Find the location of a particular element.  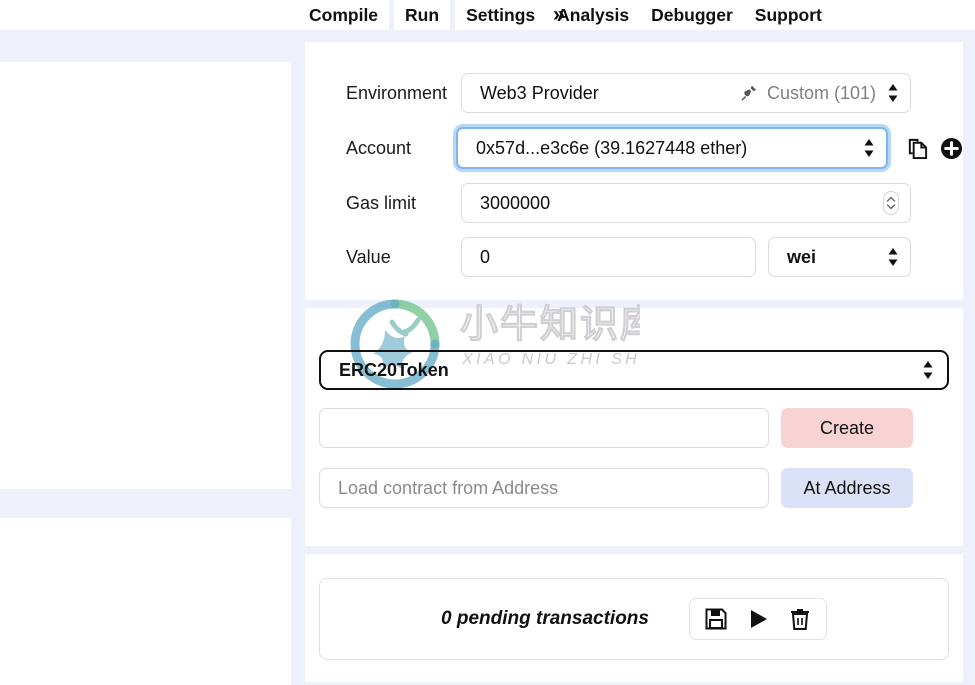

tab-support: Support is located at coordinates (788, 15).